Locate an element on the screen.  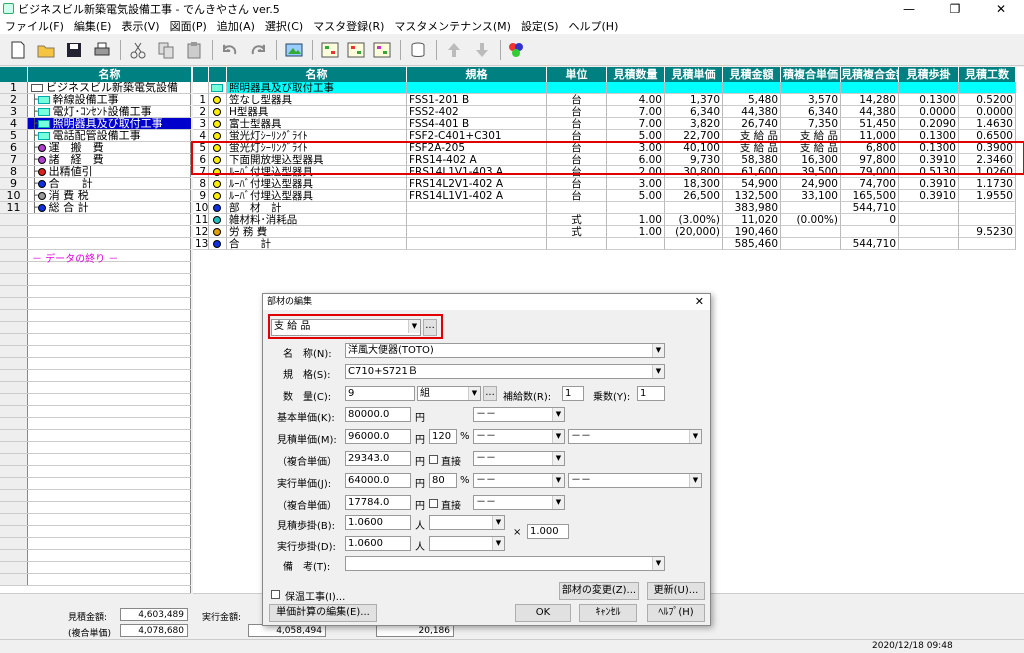
paste-icon is located at coordinates (194, 50).